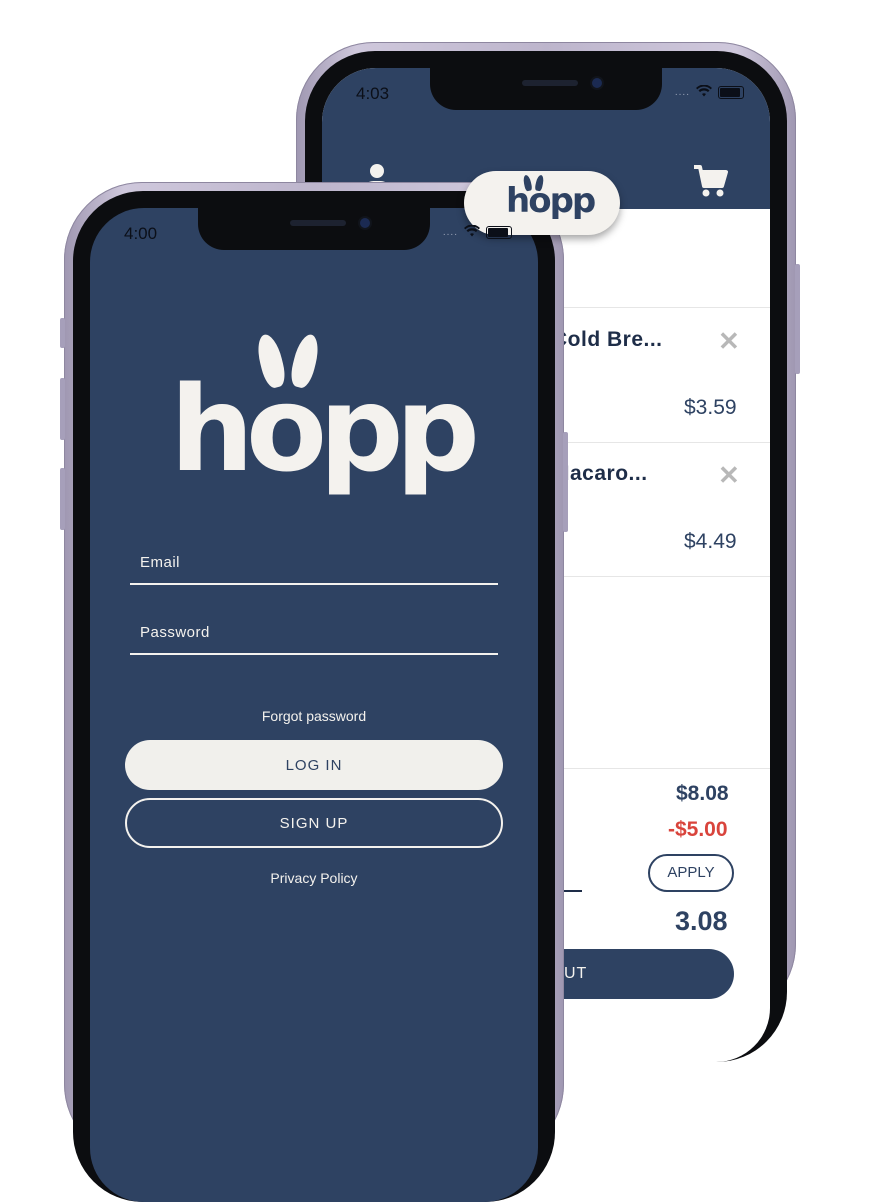  I want to click on signup-button: SIGN UP, so click(314, 823).